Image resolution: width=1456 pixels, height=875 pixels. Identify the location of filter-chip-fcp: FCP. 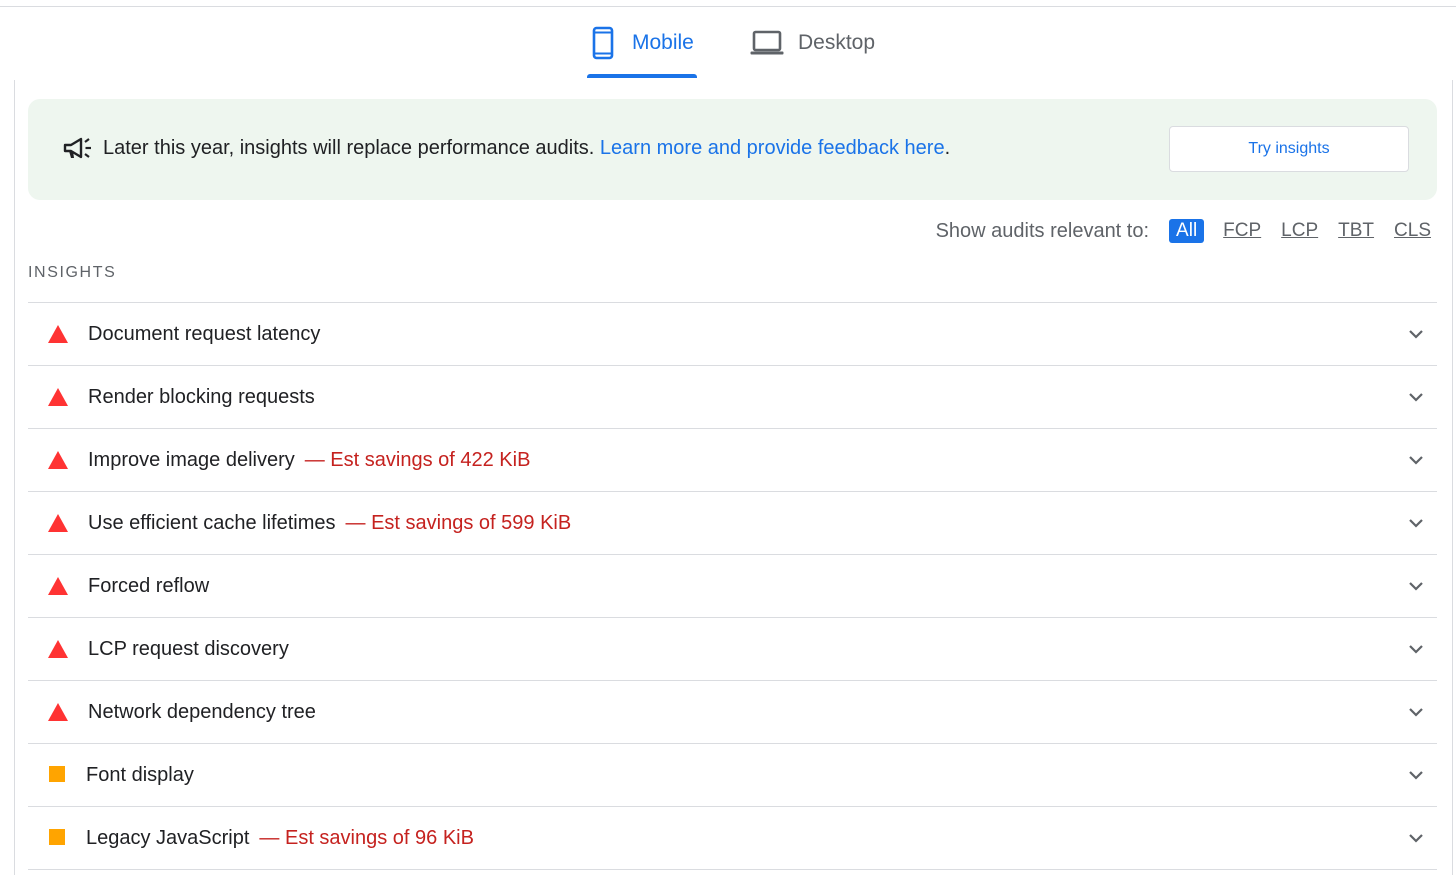
(1242, 231).